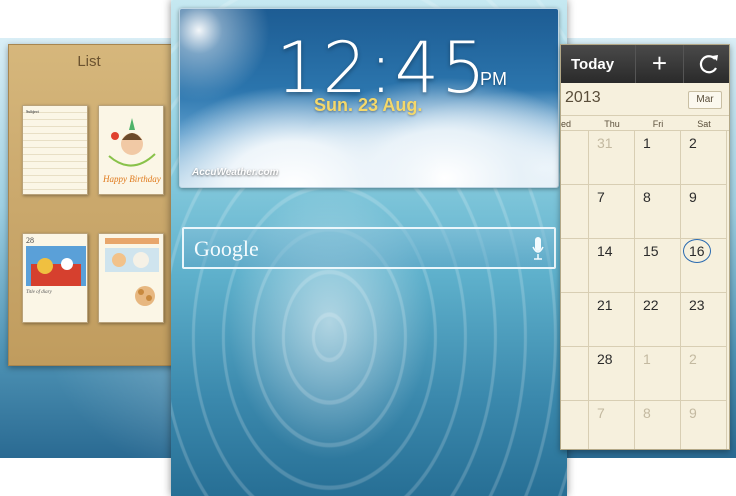  What do you see at coordinates (704, 266) in the screenshot?
I see `calendar-day-cell-today: 16` at bounding box center [704, 266].